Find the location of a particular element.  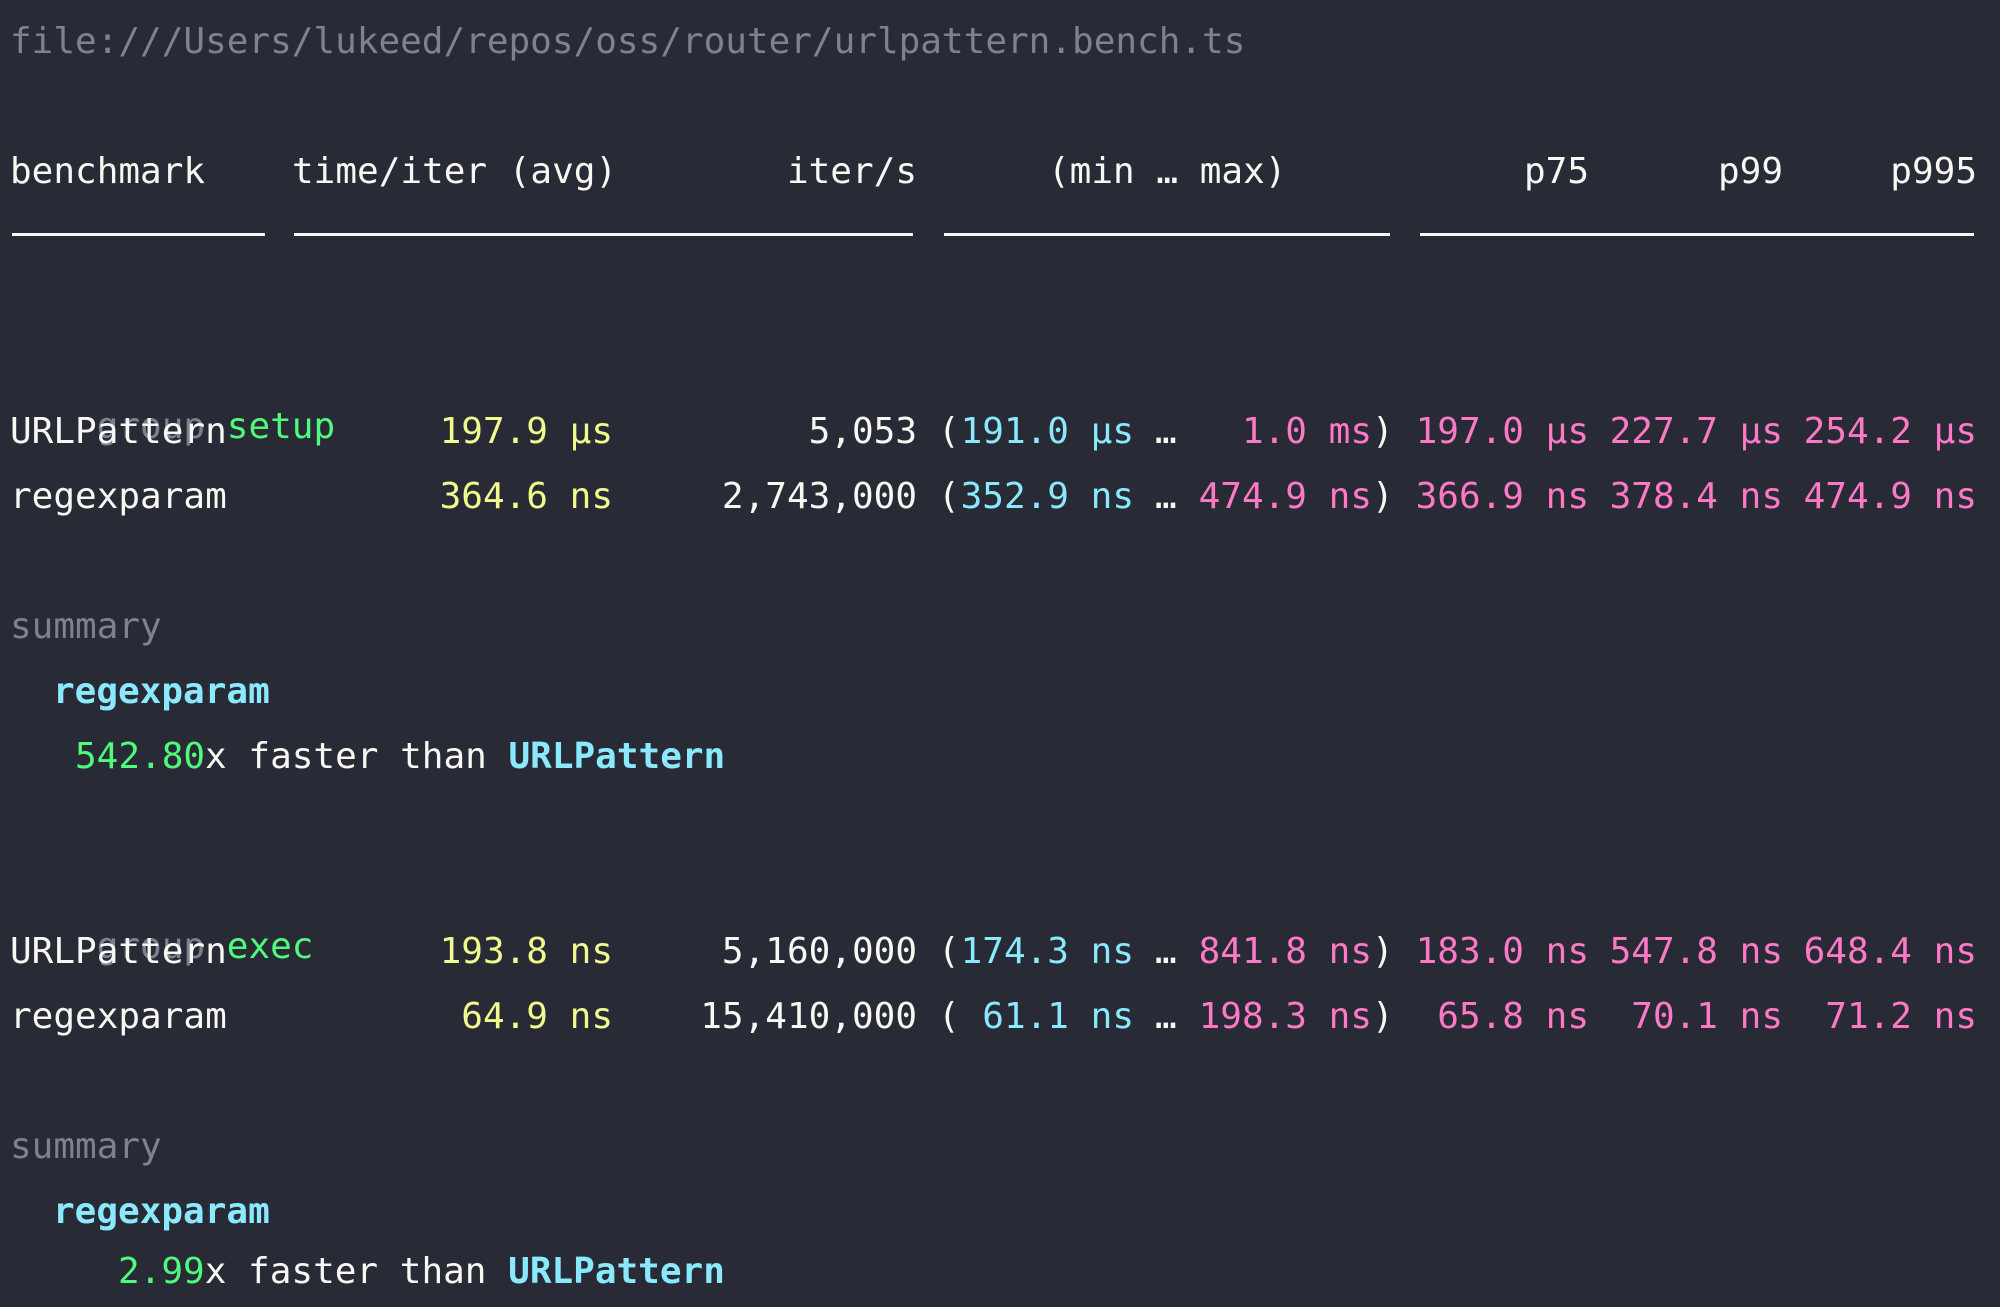

row-p99: 70.1 ns is located at coordinates (1707, 1016).